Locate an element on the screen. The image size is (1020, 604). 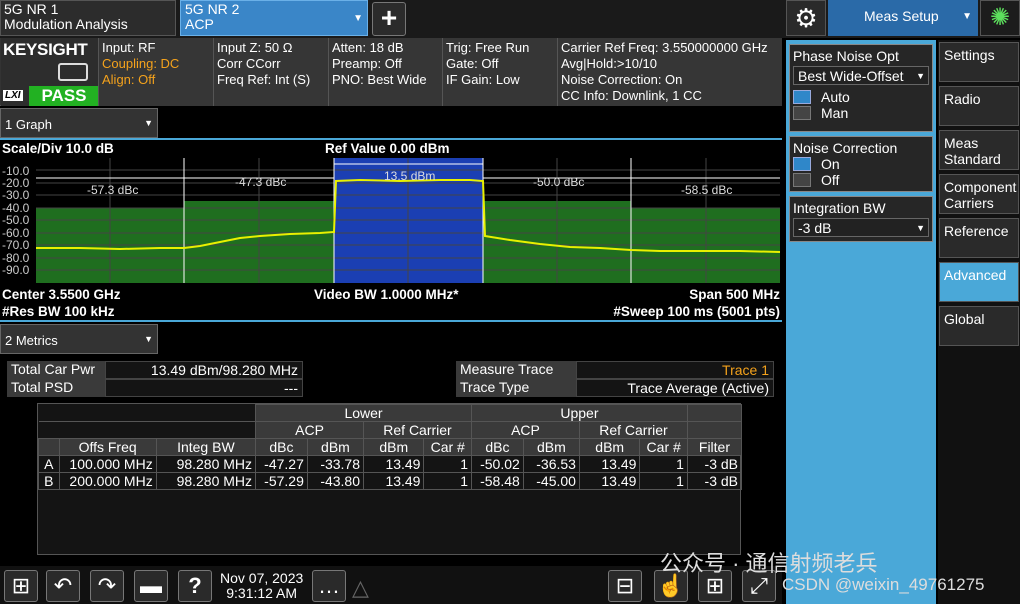
status-text: Preamp: Off is located at coordinates (367, 63).